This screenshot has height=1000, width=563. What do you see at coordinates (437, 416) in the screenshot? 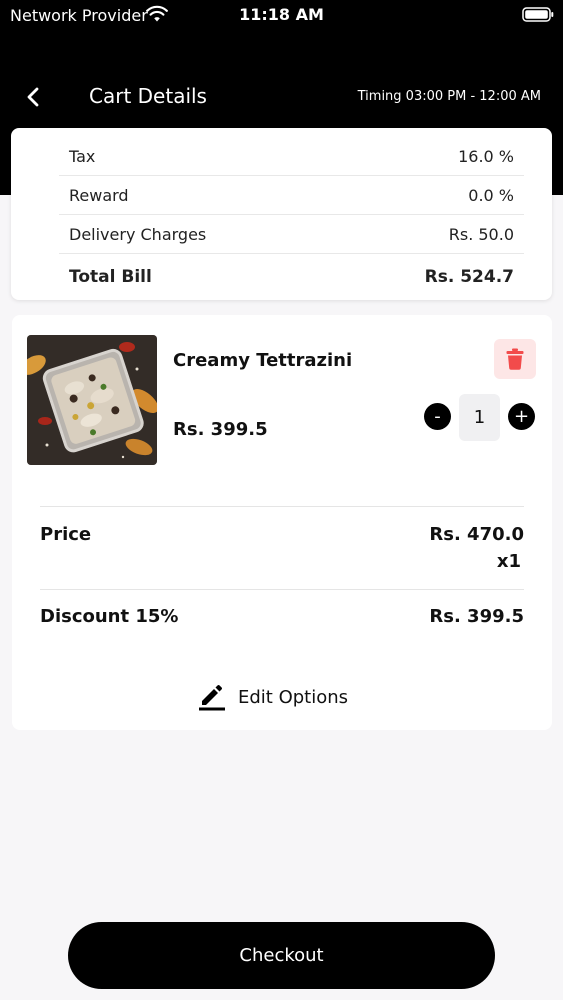
I see `decrease-quantity-button: -` at bounding box center [437, 416].